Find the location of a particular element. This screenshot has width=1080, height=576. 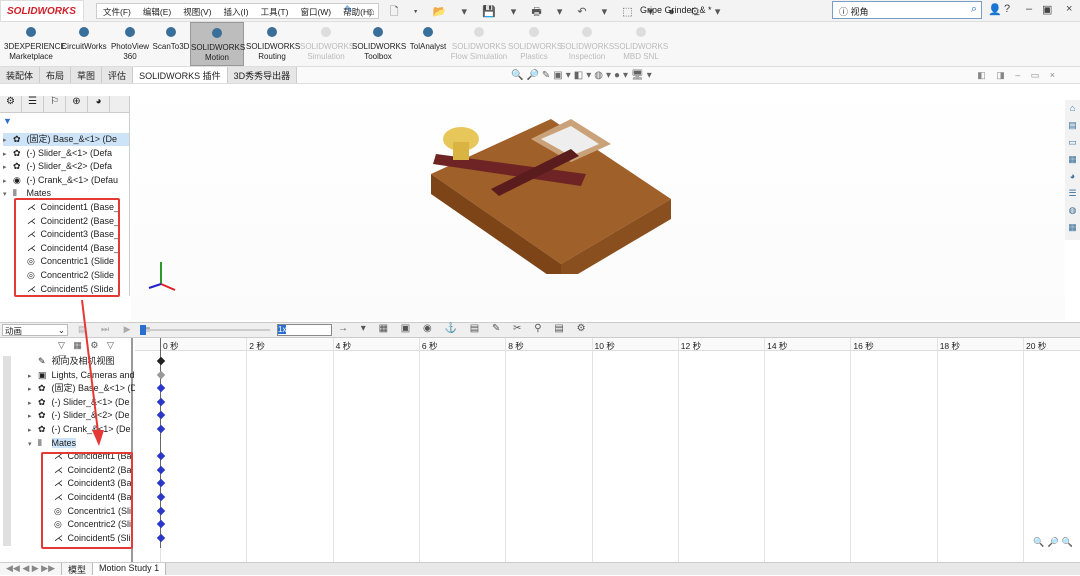

dimxpert-tab-icon: ⊕ is located at coordinates (77, 104).